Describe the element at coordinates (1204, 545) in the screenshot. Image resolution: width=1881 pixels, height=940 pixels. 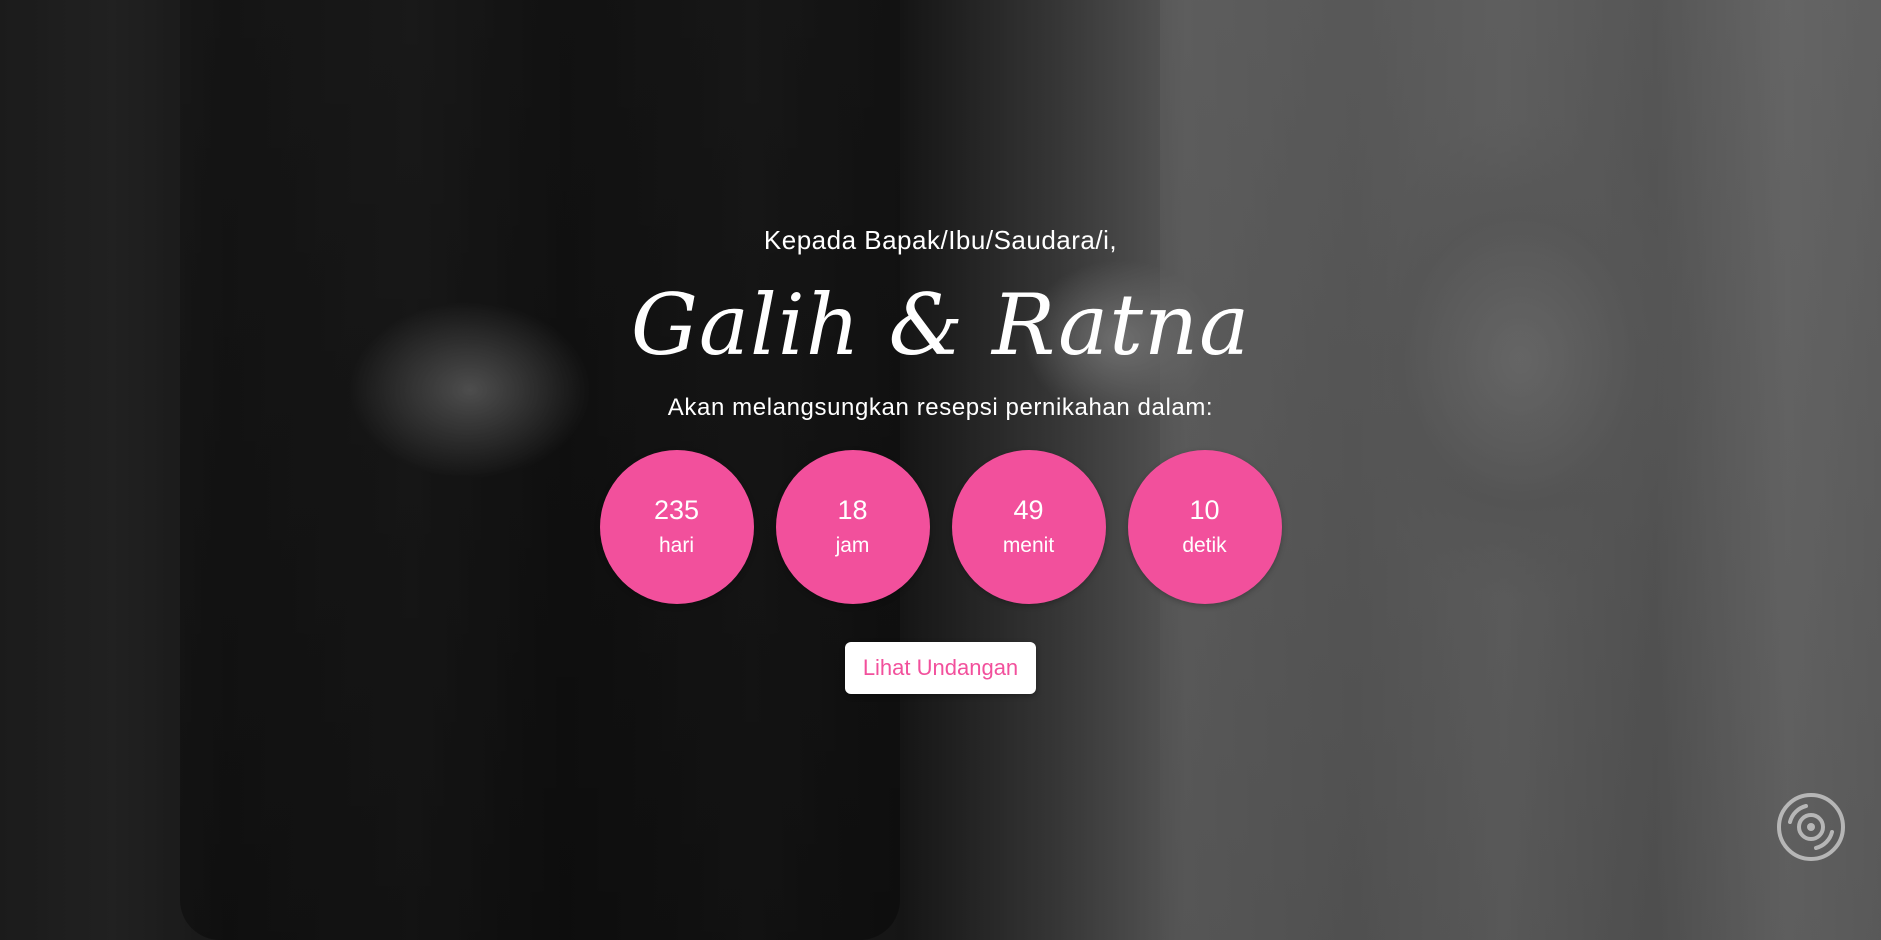
I see `countdown-unit: detik` at that location.